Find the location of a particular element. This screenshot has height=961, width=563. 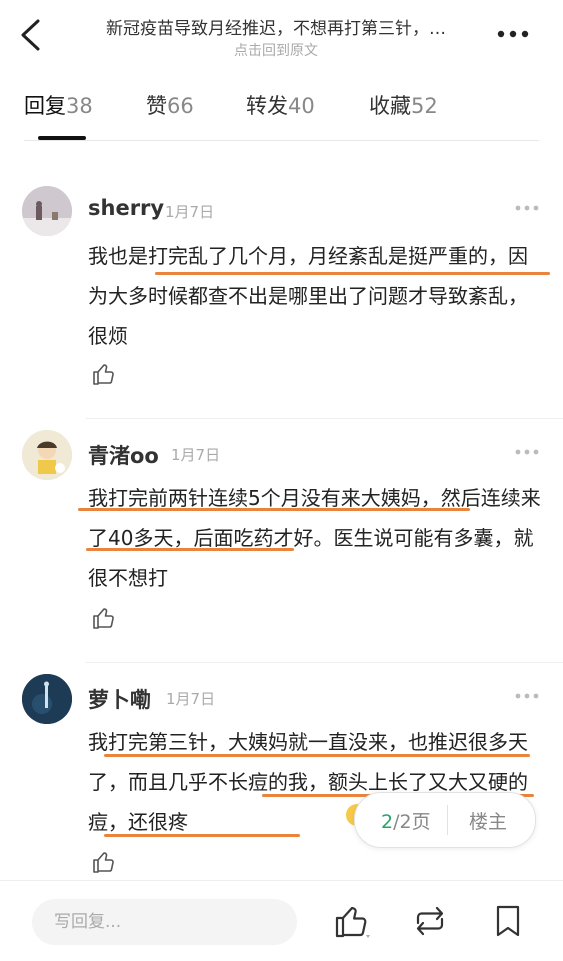

tab-divider is located at coordinates (281, 140).